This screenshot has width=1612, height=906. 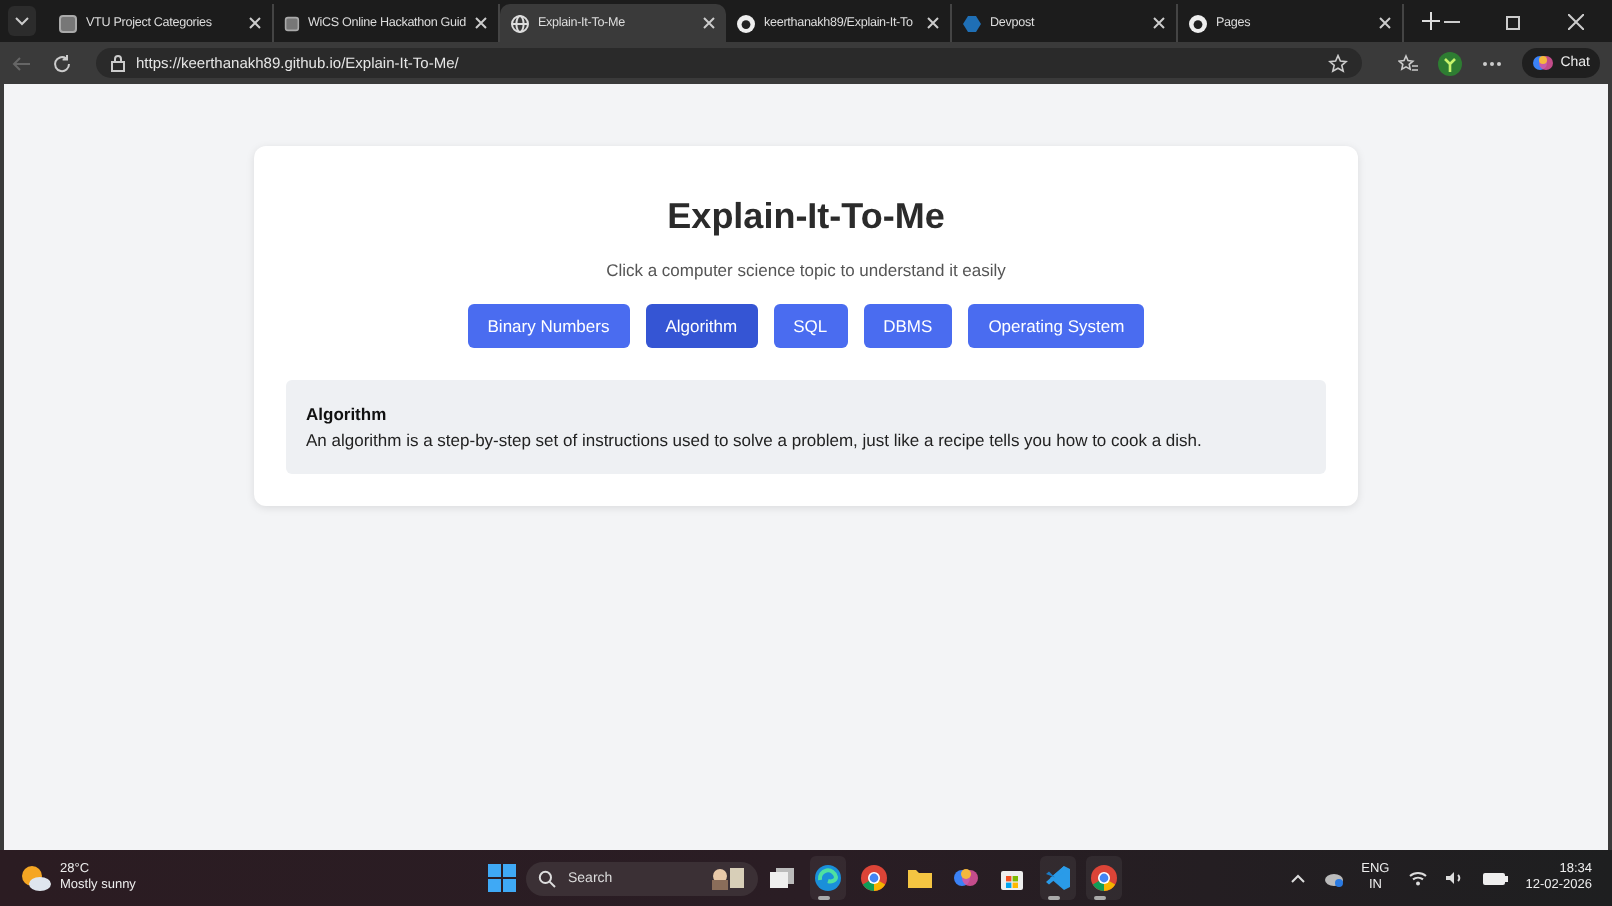 I want to click on tab-actions-button, so click(x=22, y=21).